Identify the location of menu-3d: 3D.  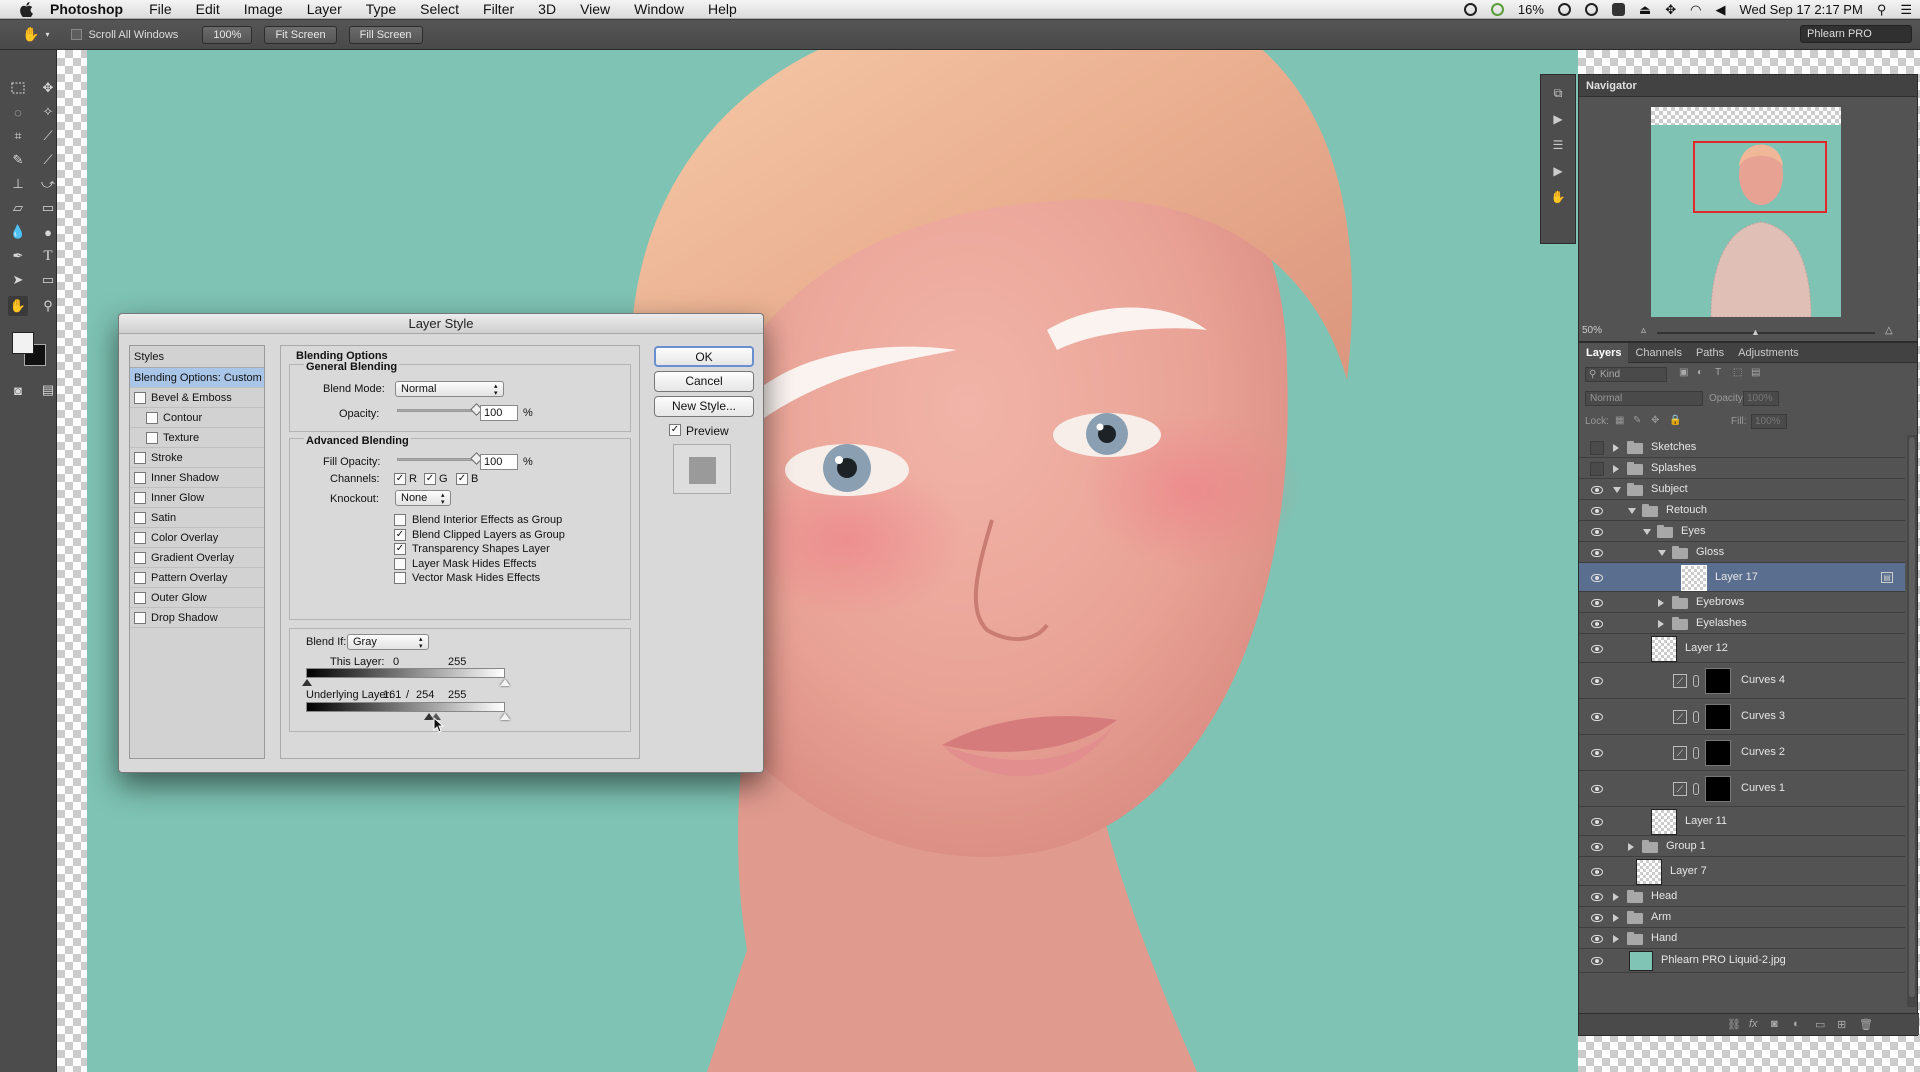
(547, 9).